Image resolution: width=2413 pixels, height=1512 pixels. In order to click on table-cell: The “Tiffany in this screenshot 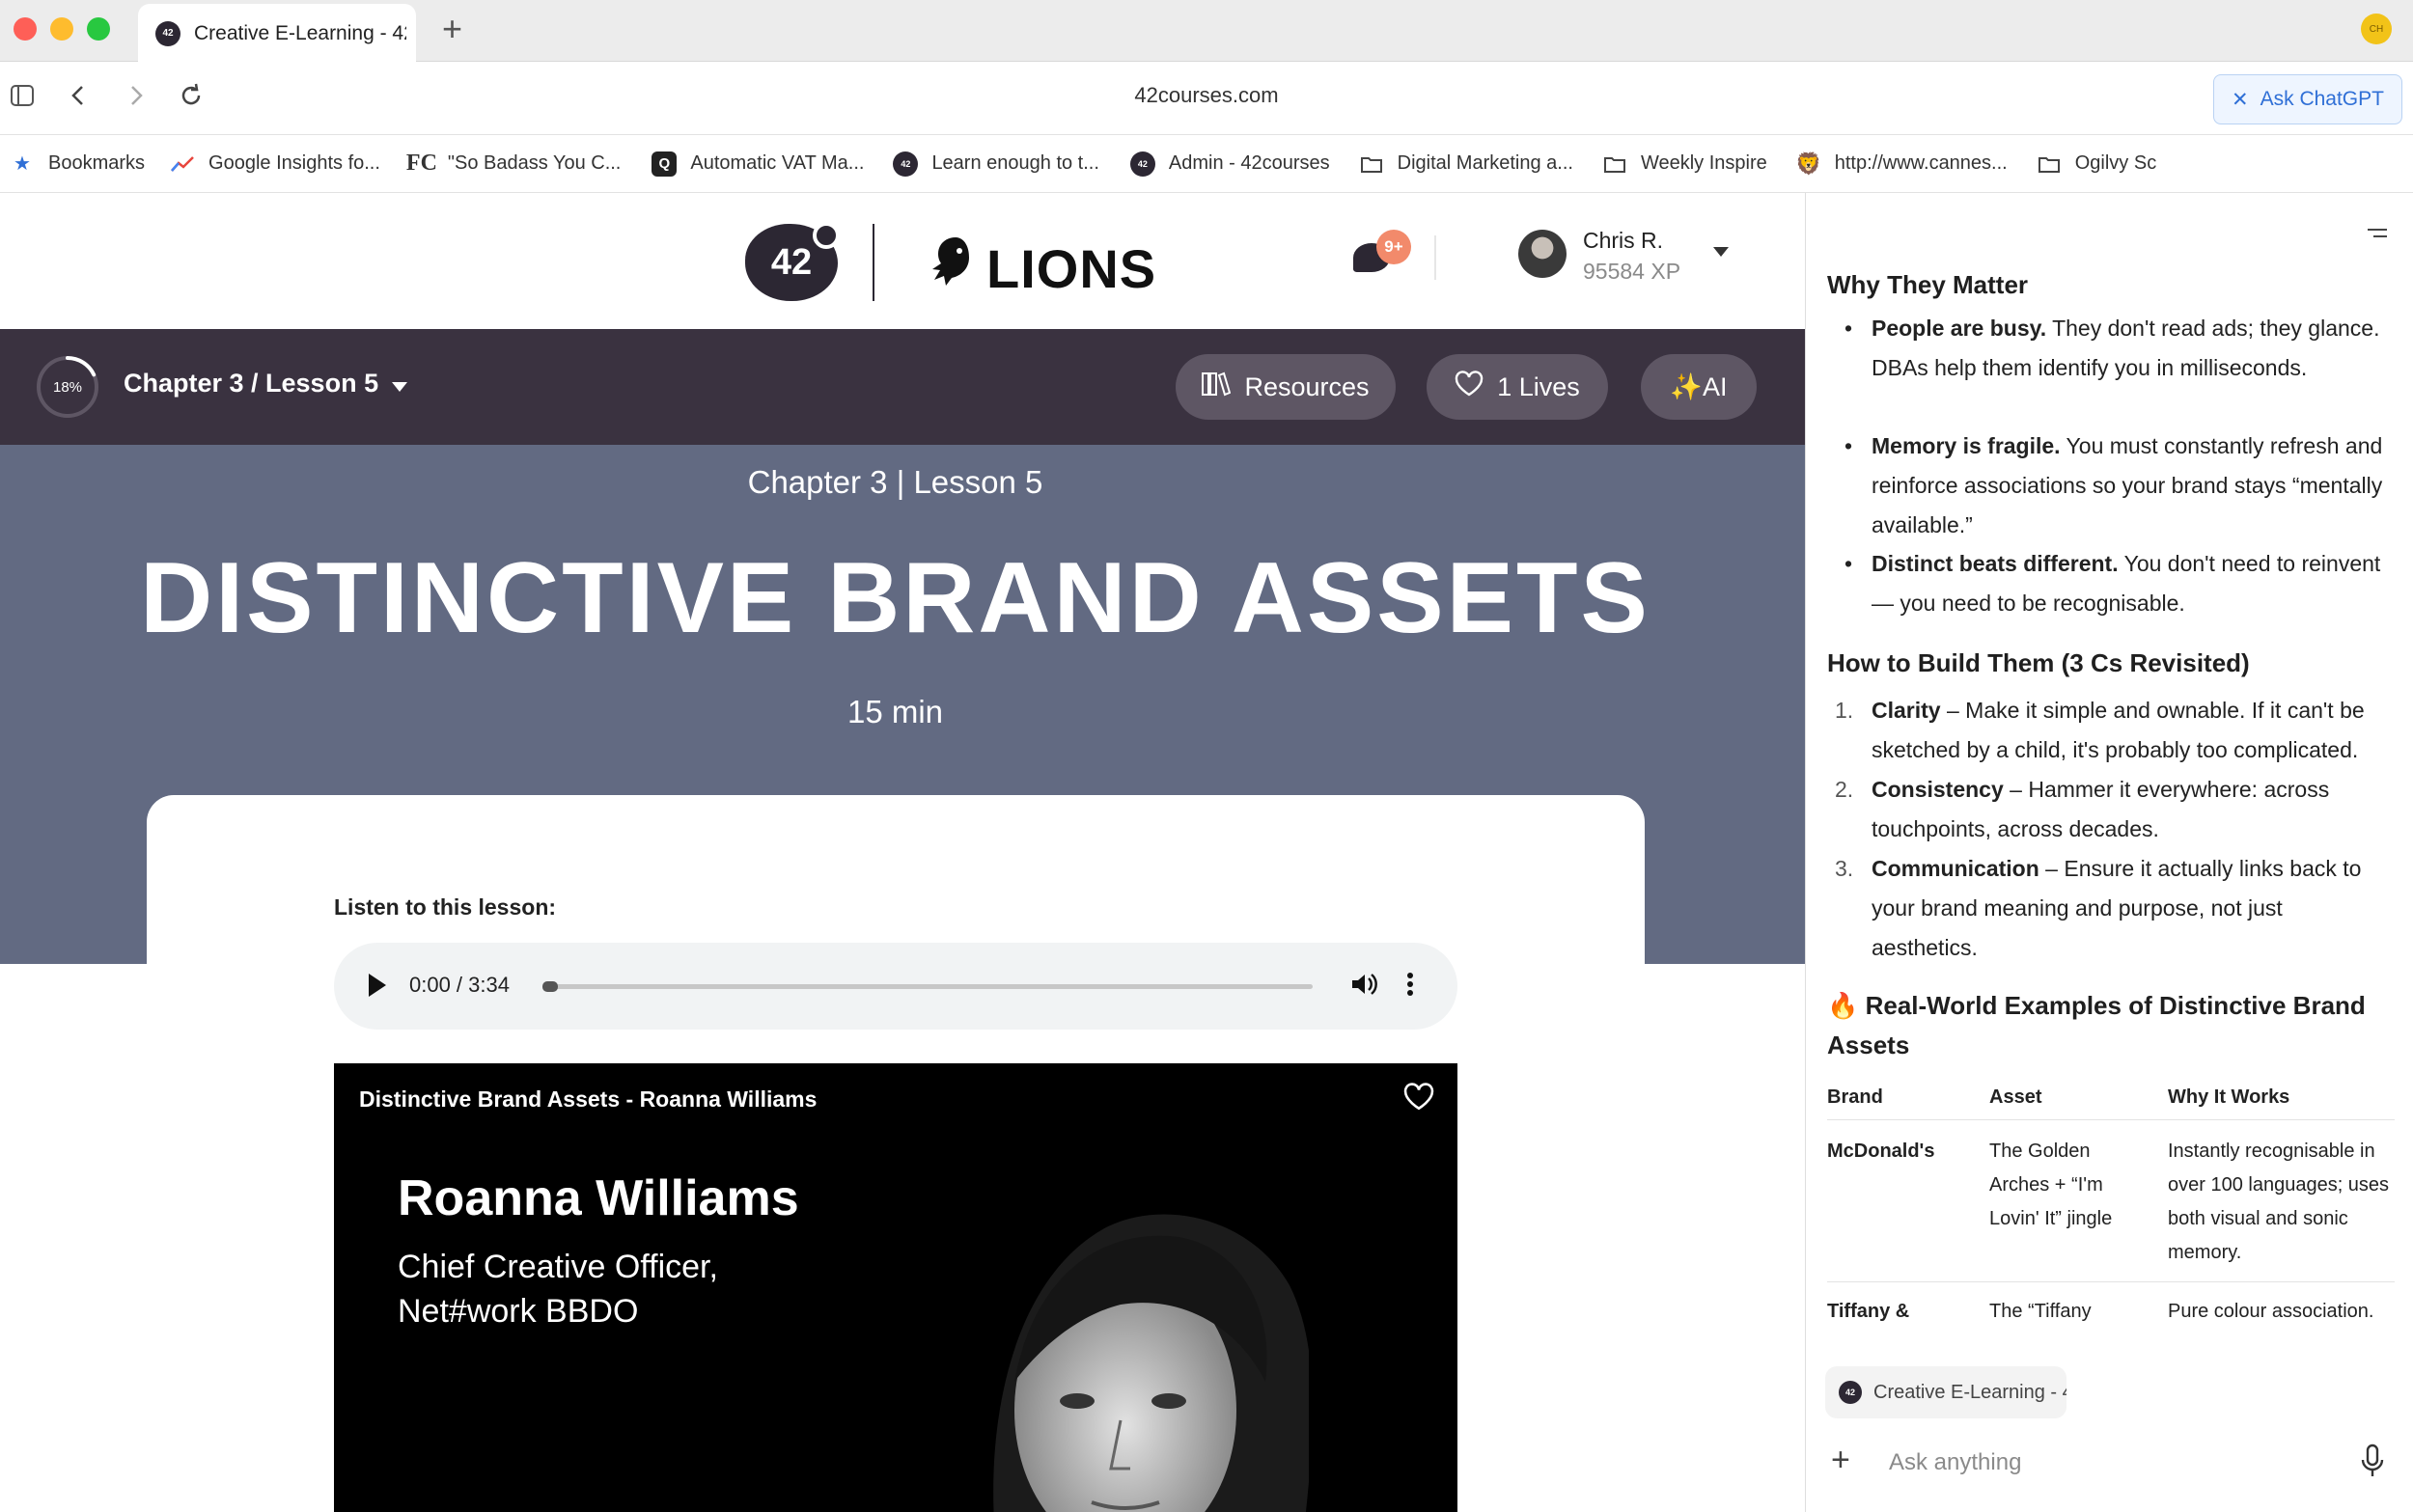, I will do `click(2040, 1311)`.